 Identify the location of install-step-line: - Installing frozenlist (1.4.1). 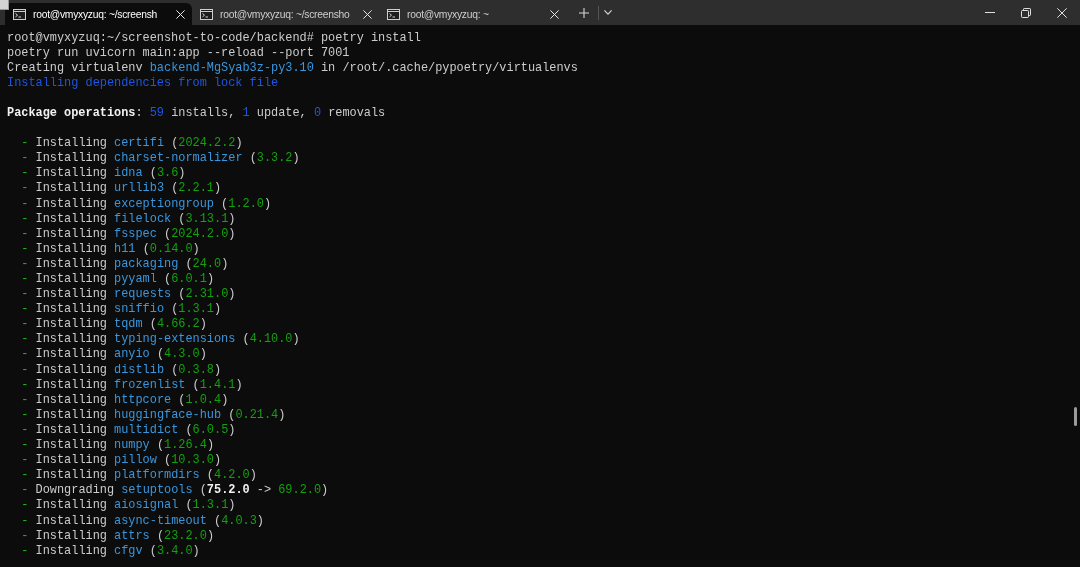
(132, 385).